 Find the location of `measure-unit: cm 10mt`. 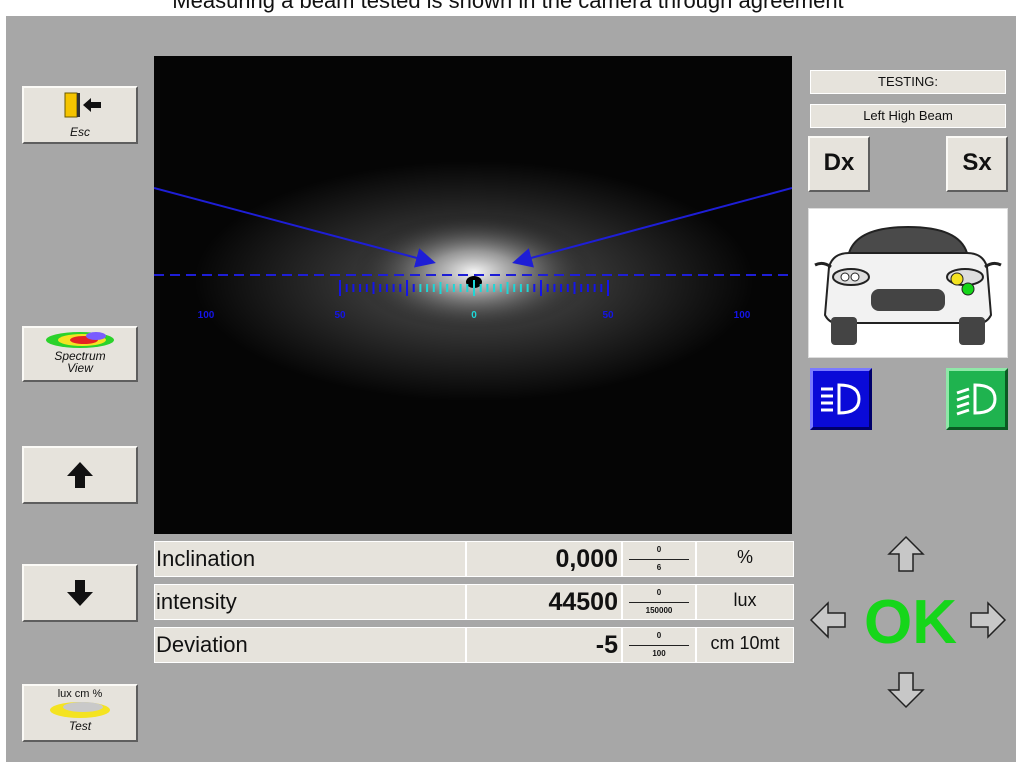

measure-unit: cm 10mt is located at coordinates (745, 645).